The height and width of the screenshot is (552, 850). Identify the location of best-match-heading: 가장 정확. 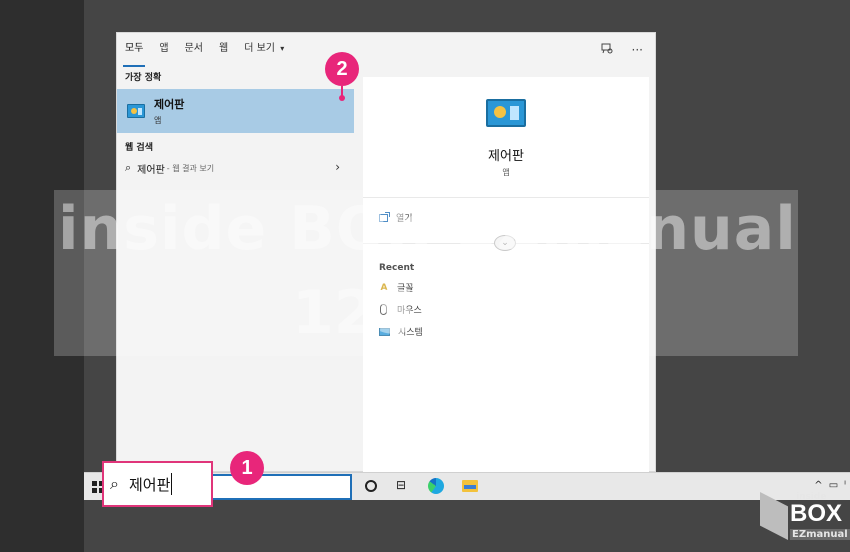
(143, 78).